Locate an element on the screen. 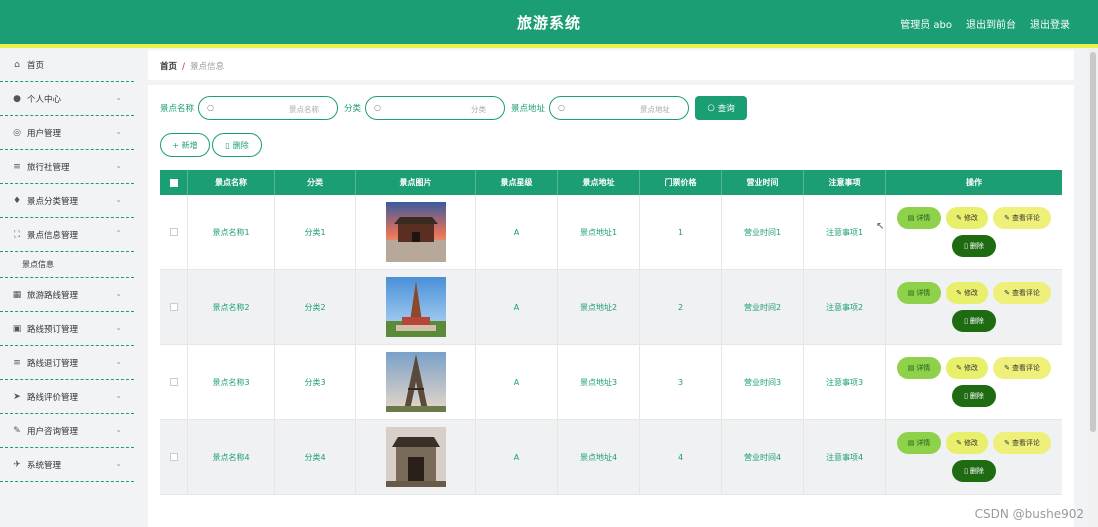  add-button: + 新增 is located at coordinates (185, 145).